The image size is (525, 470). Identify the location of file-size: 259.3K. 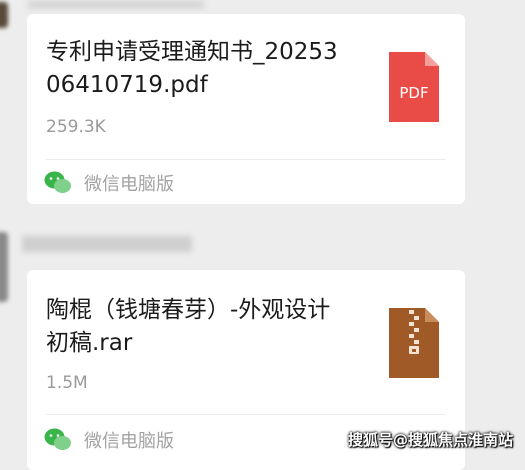
(76, 127).